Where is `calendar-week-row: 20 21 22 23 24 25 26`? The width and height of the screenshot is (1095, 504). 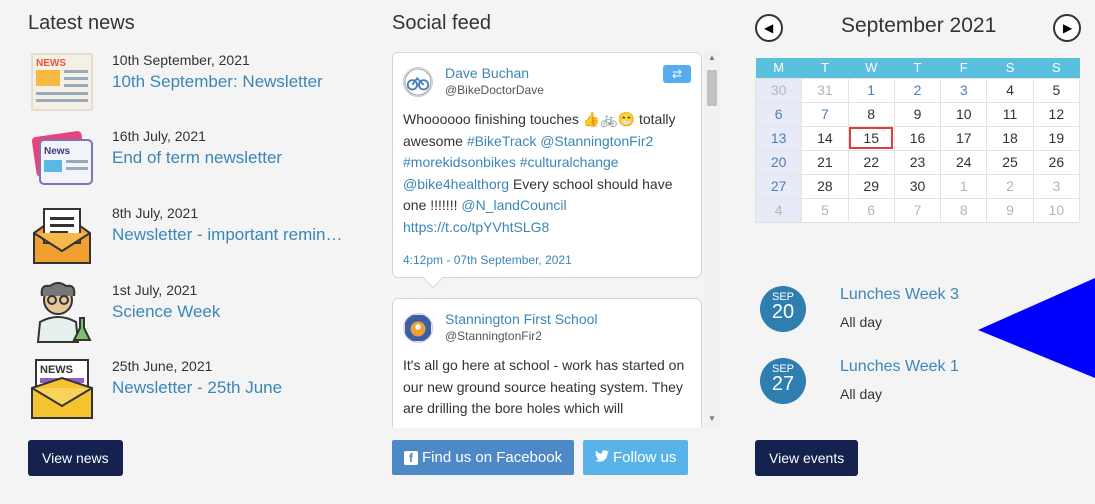 calendar-week-row: 20 21 22 23 24 25 26 is located at coordinates (917, 162).